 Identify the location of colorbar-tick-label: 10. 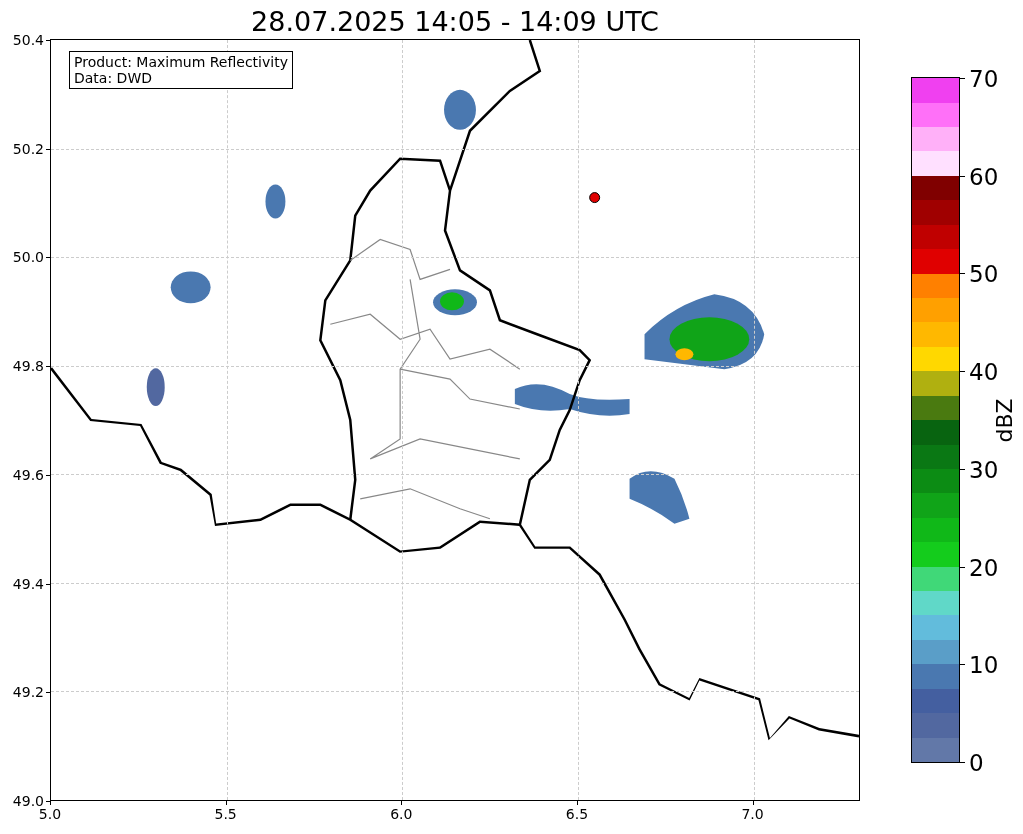
(984, 665).